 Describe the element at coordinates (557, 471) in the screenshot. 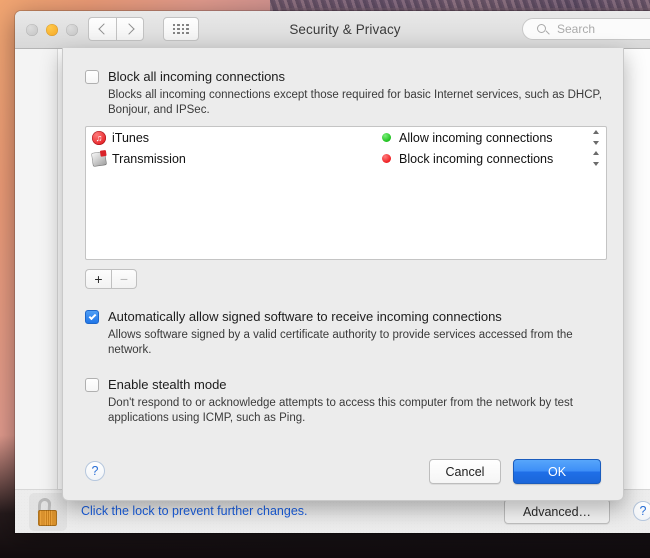

I see `ok-button: OK` at that location.